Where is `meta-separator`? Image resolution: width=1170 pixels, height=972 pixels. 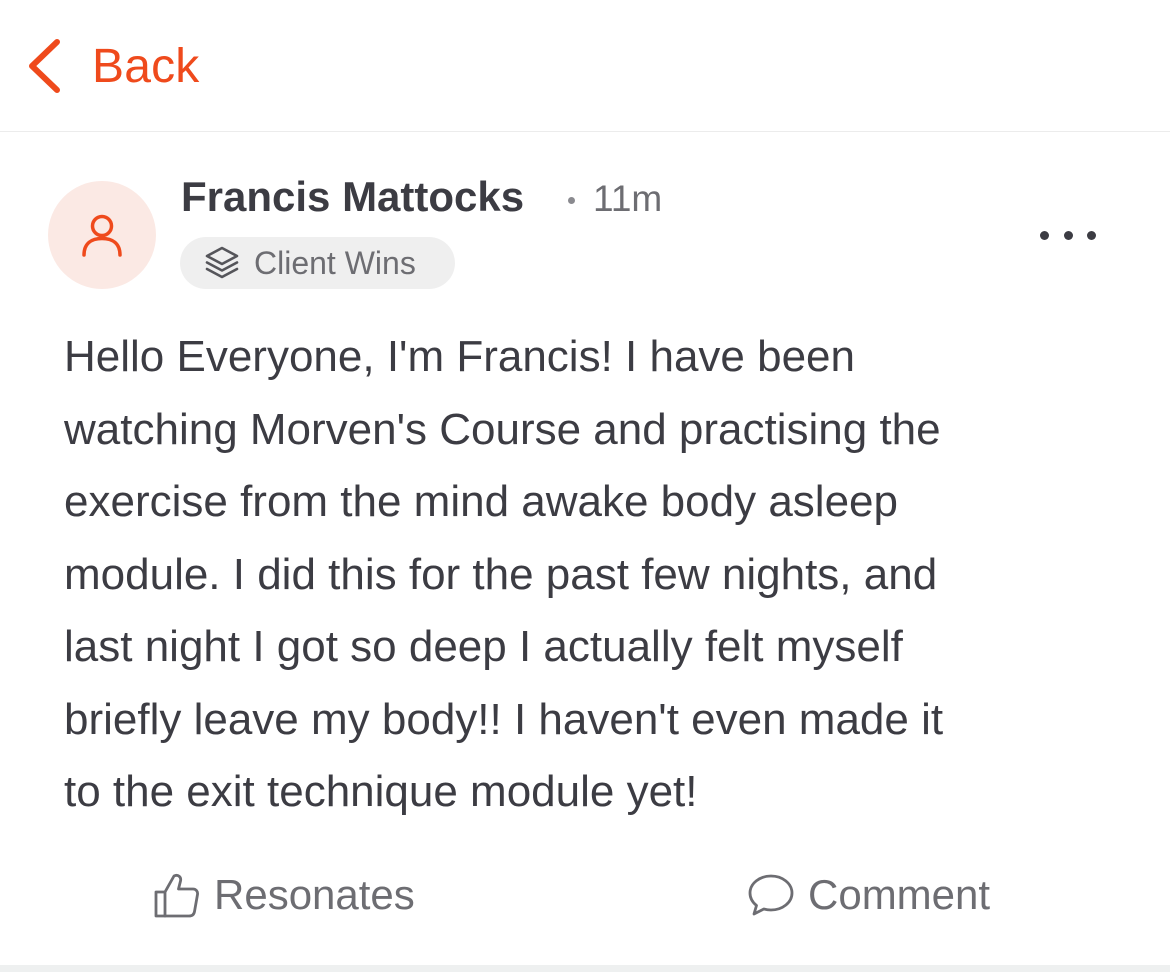
meta-separator is located at coordinates (571, 200).